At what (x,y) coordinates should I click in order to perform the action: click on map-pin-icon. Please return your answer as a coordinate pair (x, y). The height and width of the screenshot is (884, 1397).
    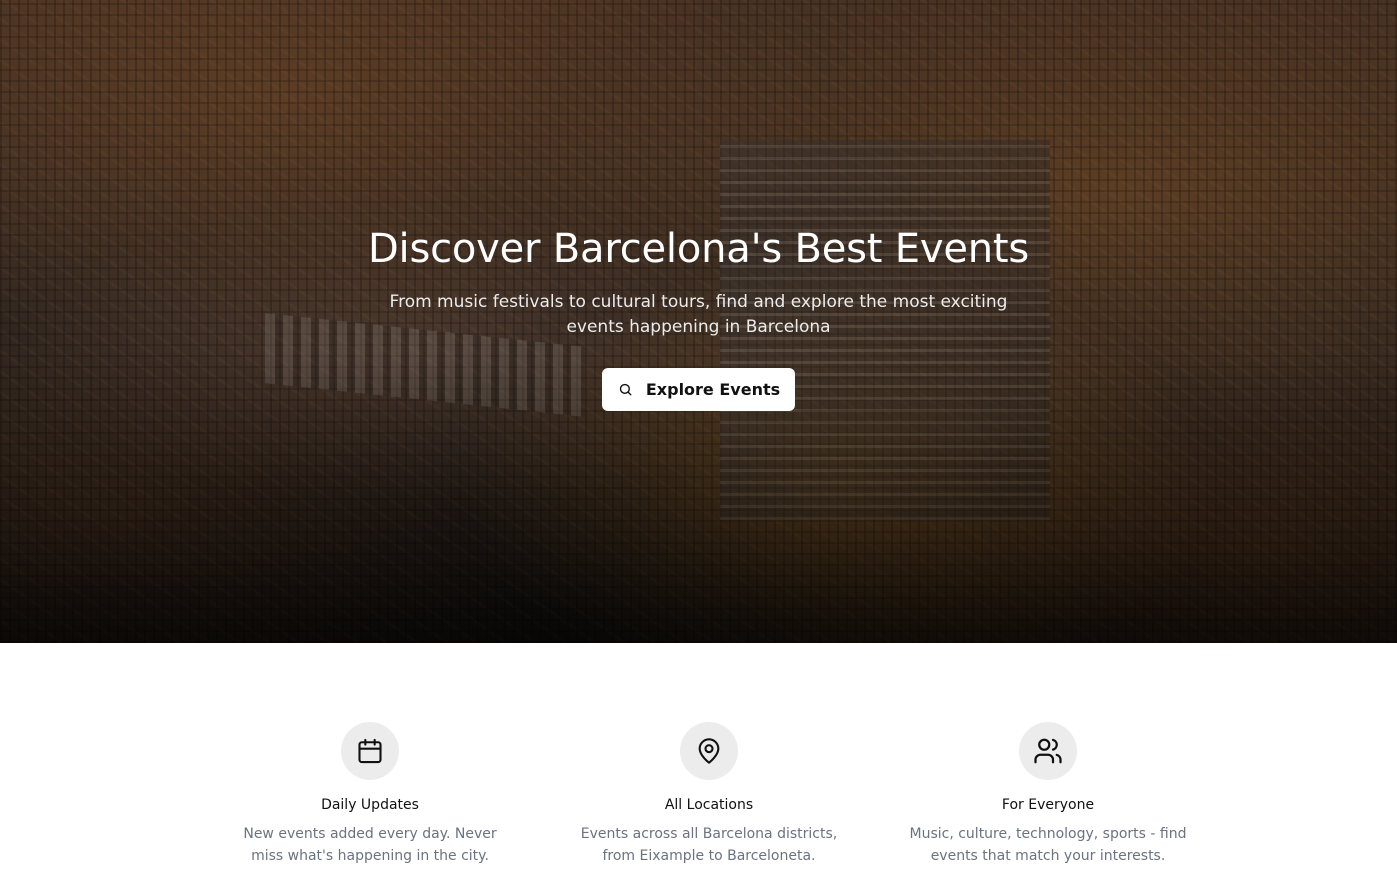
    Looking at the image, I should click on (709, 751).